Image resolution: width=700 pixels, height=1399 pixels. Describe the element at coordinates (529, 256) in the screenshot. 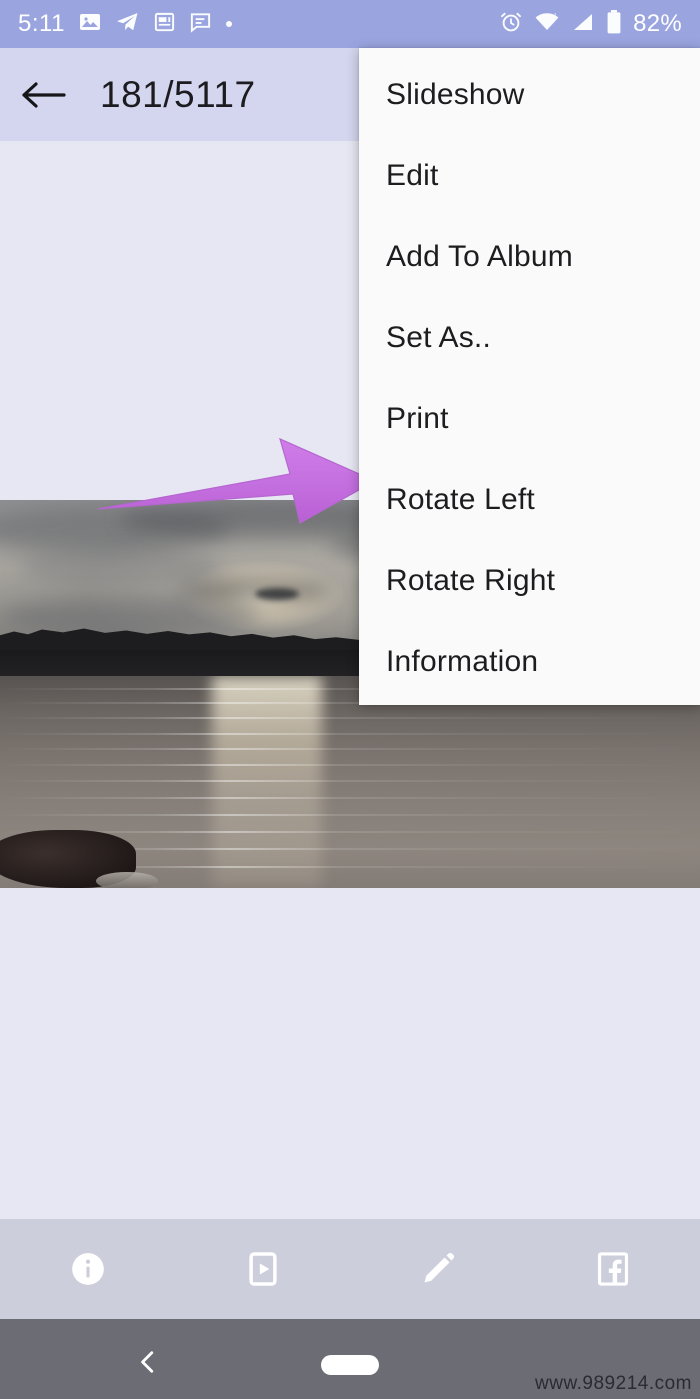

I see `menu-item-add-to-album: Add To Album` at that location.